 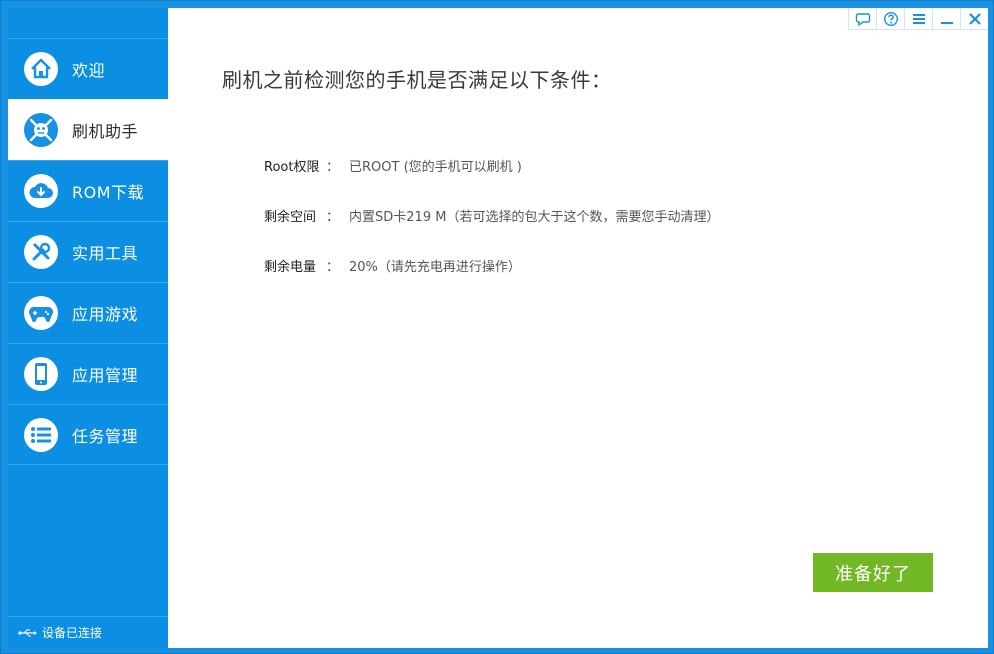 I want to click on ready-button: 准备好了, so click(x=873, y=572).